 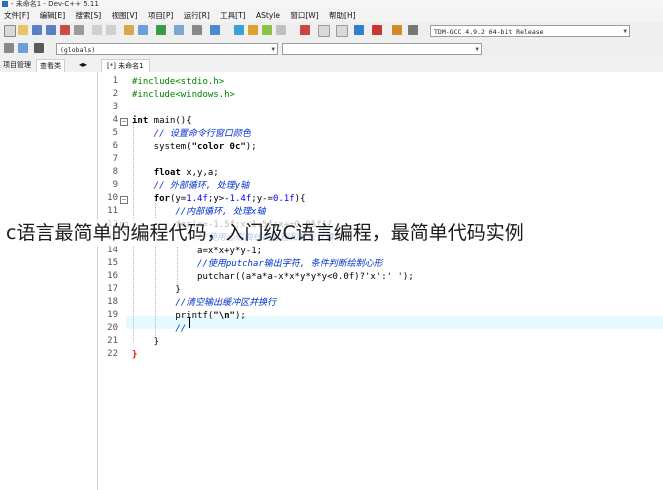 I want to click on overlay-caption: c语言最简单的编程代码，入门级C语言编程，最简单代码实例, so click(x=333, y=233).